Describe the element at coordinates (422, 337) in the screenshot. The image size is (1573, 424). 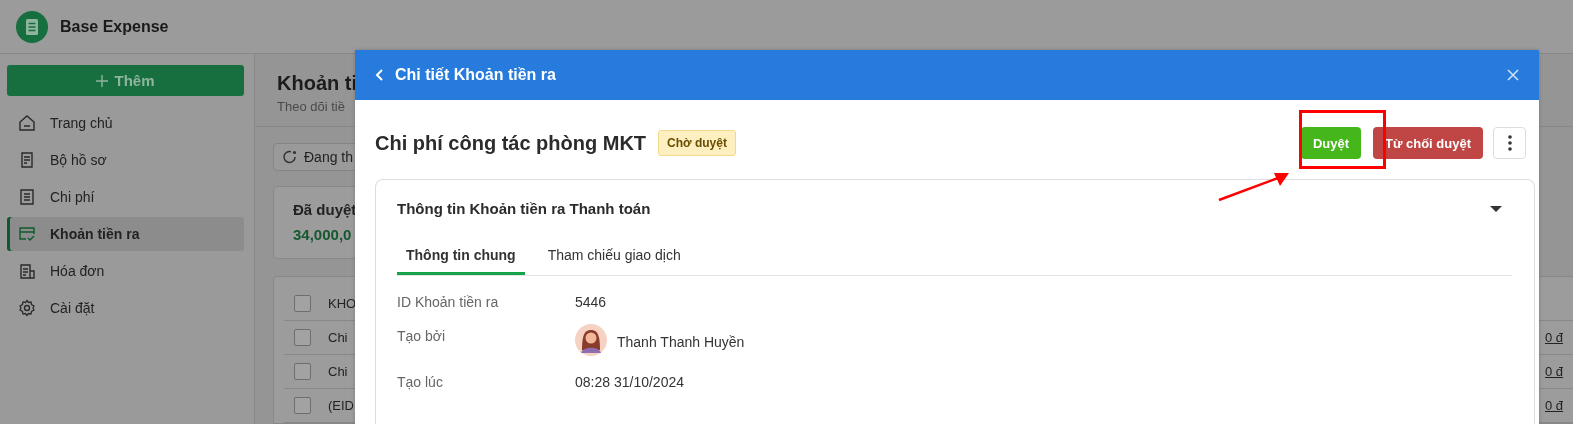
I see `field-label: Tạo bởi` at that location.